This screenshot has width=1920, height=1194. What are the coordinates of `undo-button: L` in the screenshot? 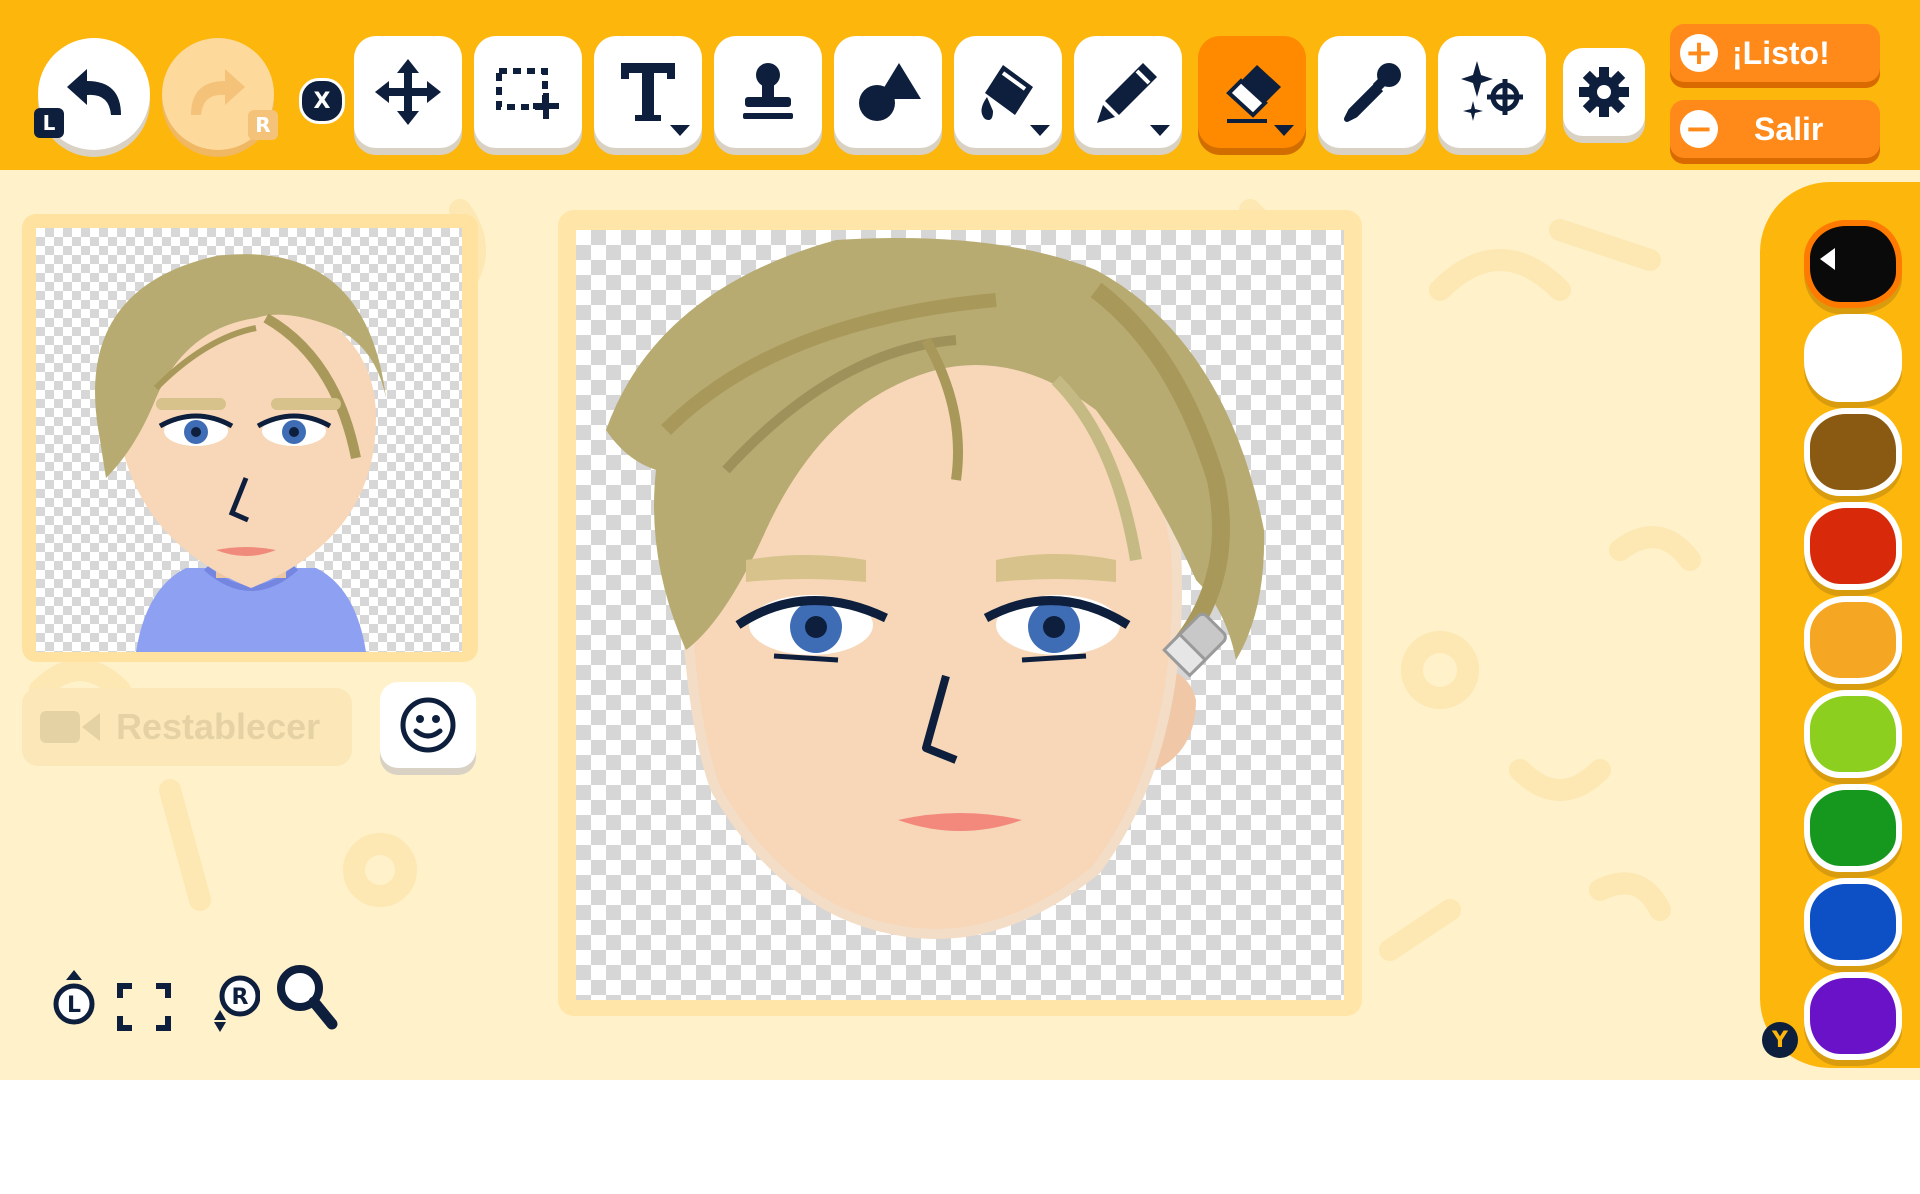 It's located at (92, 94).